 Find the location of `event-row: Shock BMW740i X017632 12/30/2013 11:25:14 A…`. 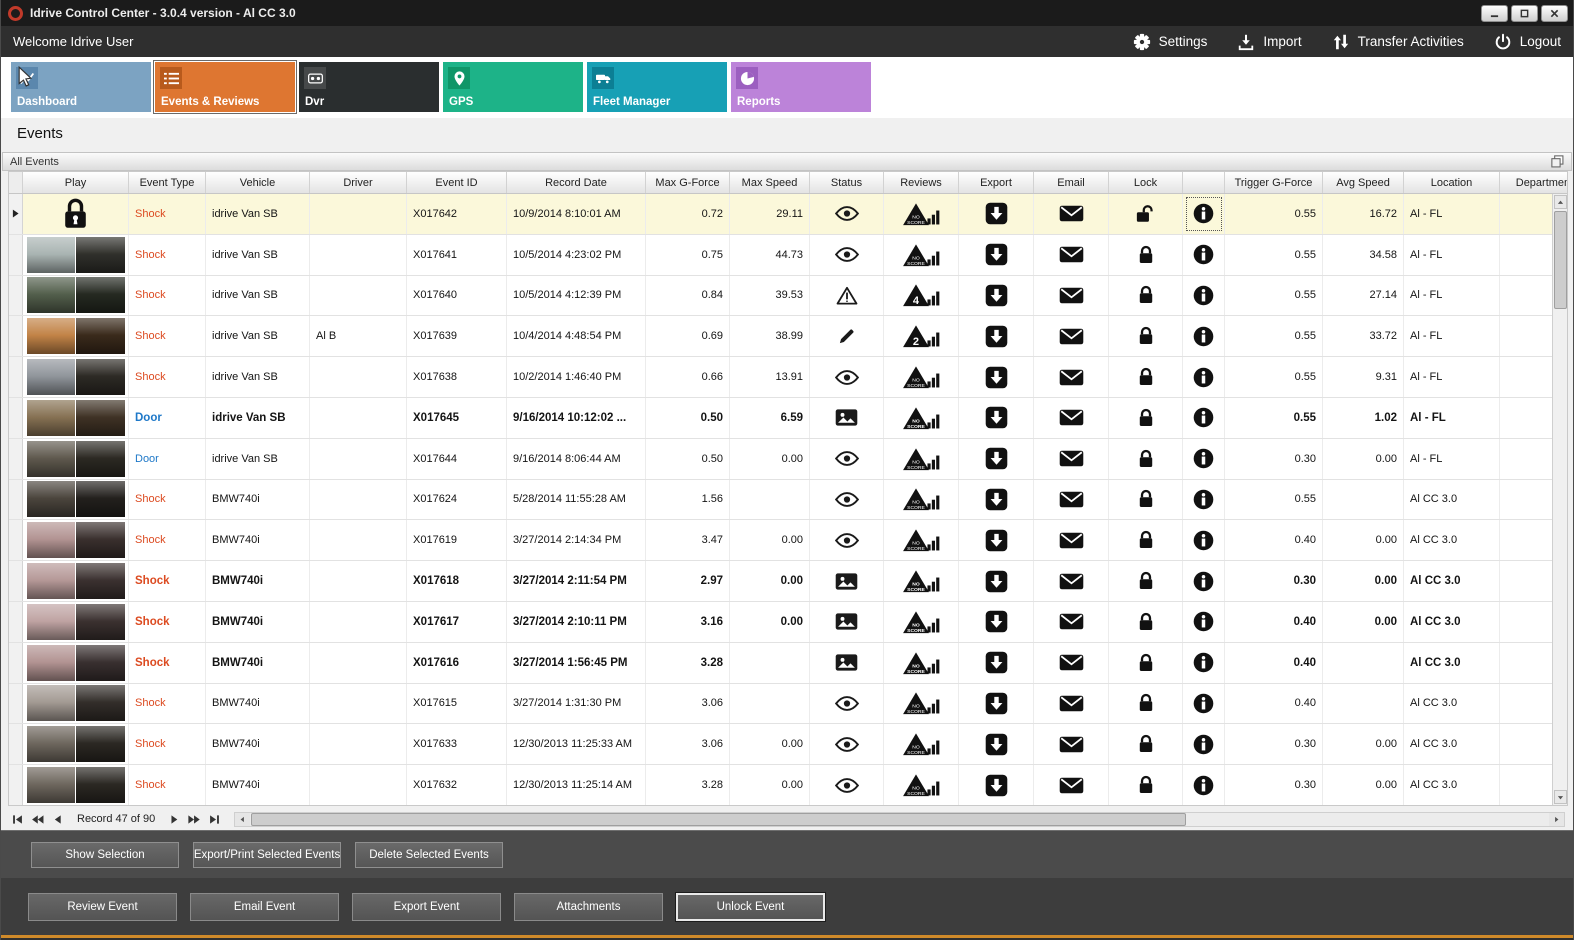

event-row: Shock BMW740i X017632 12/30/2013 11:25:14 A… is located at coordinates (788, 785).